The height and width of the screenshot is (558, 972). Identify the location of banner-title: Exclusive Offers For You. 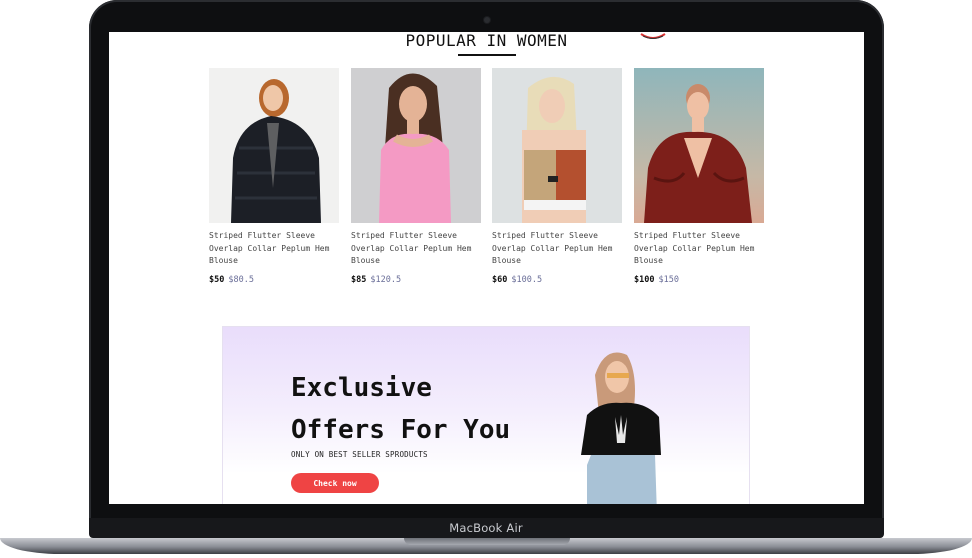
(401, 409).